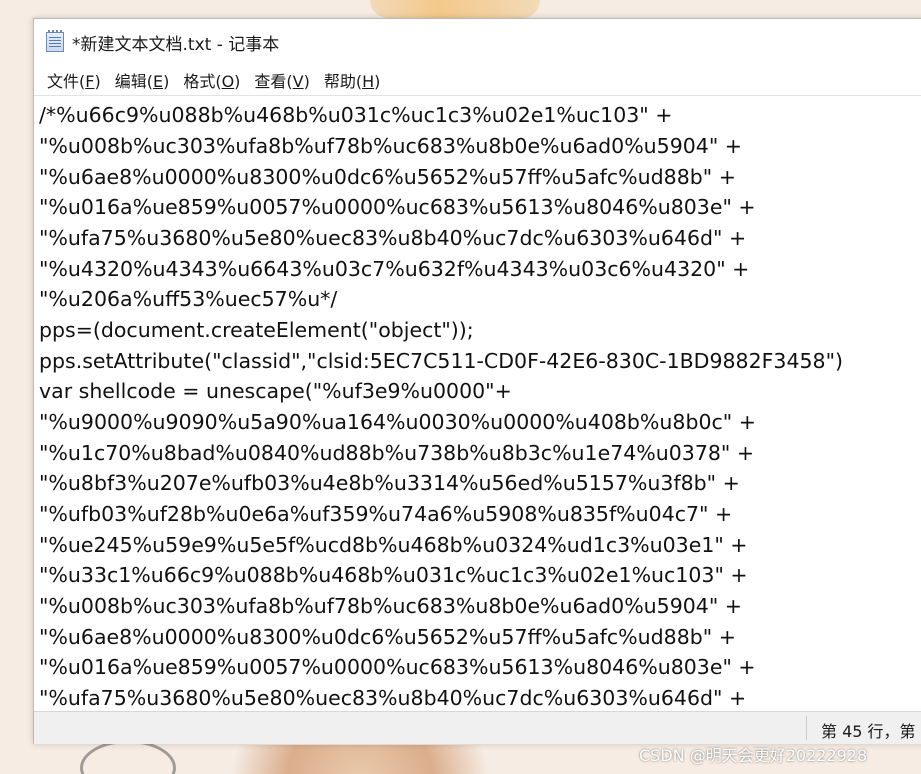  Describe the element at coordinates (753, 755) in the screenshot. I see `watermark-text: CSDN @明天会更好20222928` at that location.